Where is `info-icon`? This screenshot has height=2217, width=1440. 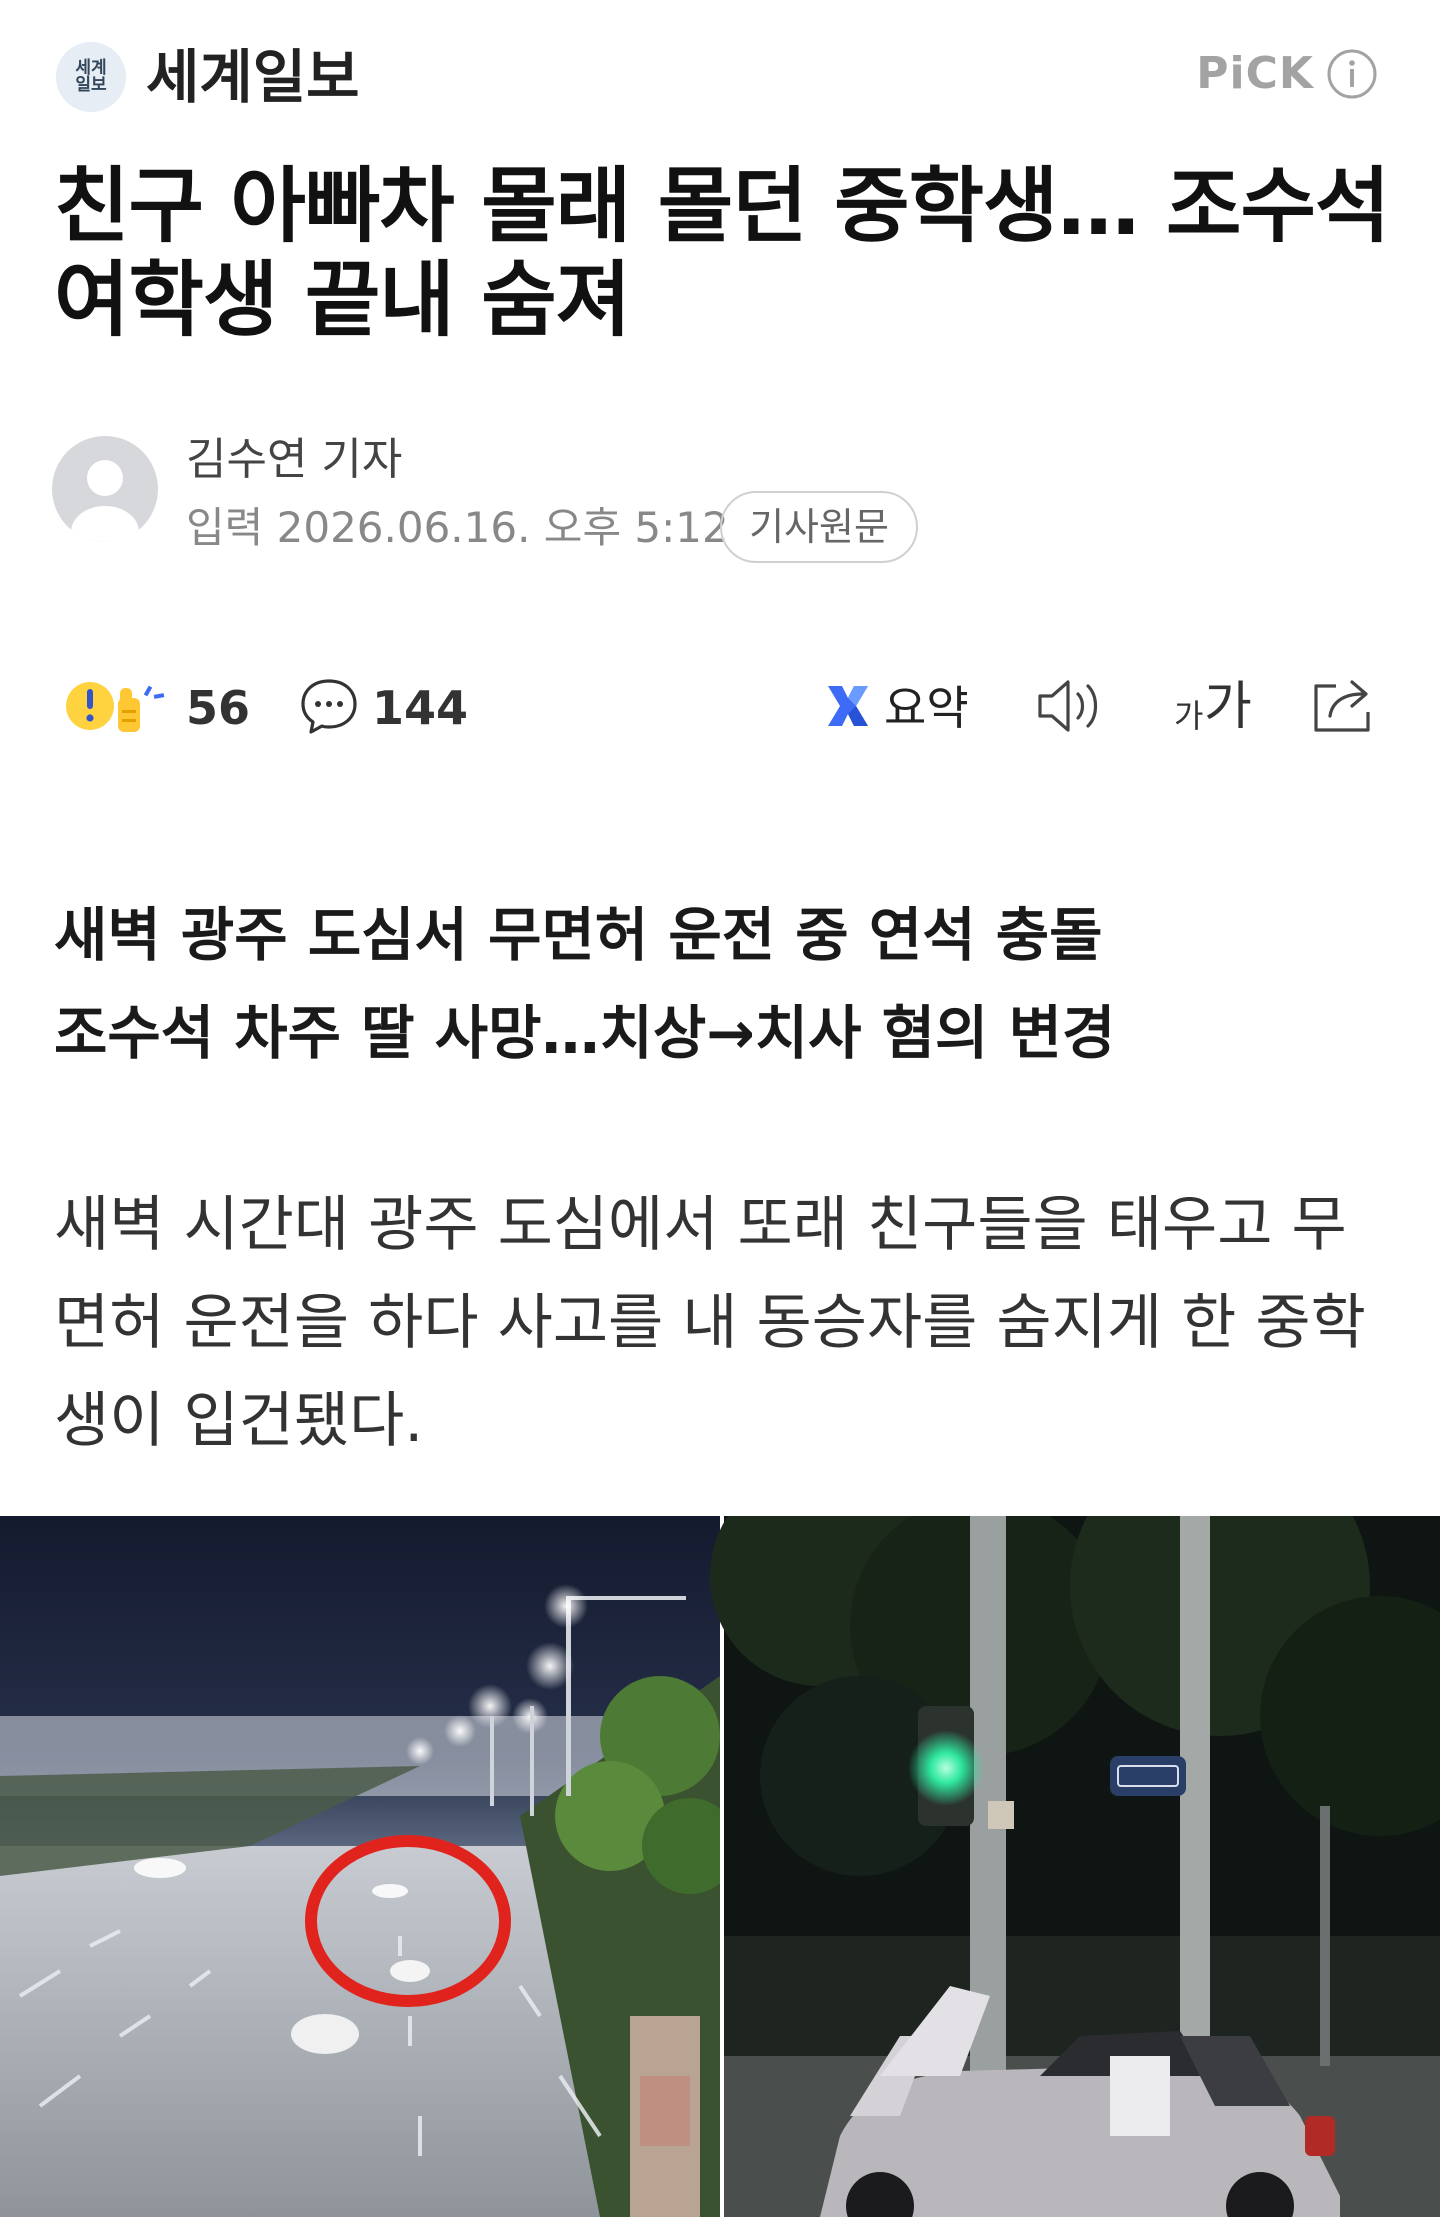
info-icon is located at coordinates (1352, 74).